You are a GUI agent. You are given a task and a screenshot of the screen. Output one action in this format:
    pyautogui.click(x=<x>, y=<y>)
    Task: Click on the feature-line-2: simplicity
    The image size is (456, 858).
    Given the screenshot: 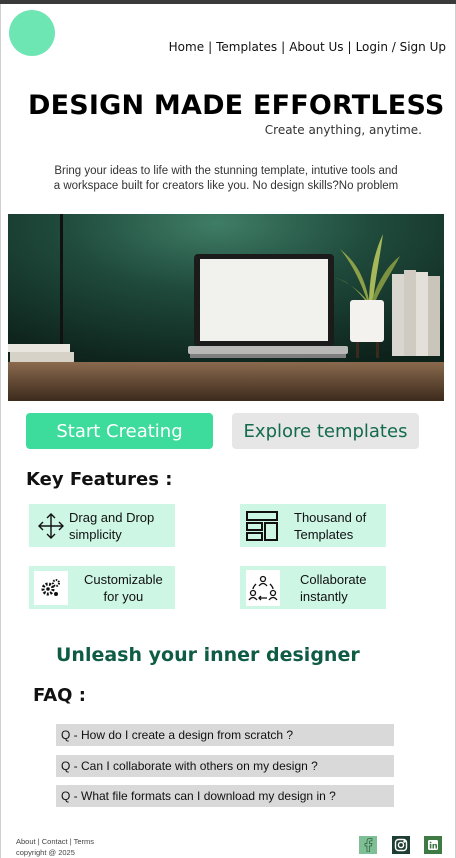 What is the action you would take?
    pyautogui.click(x=95, y=534)
    